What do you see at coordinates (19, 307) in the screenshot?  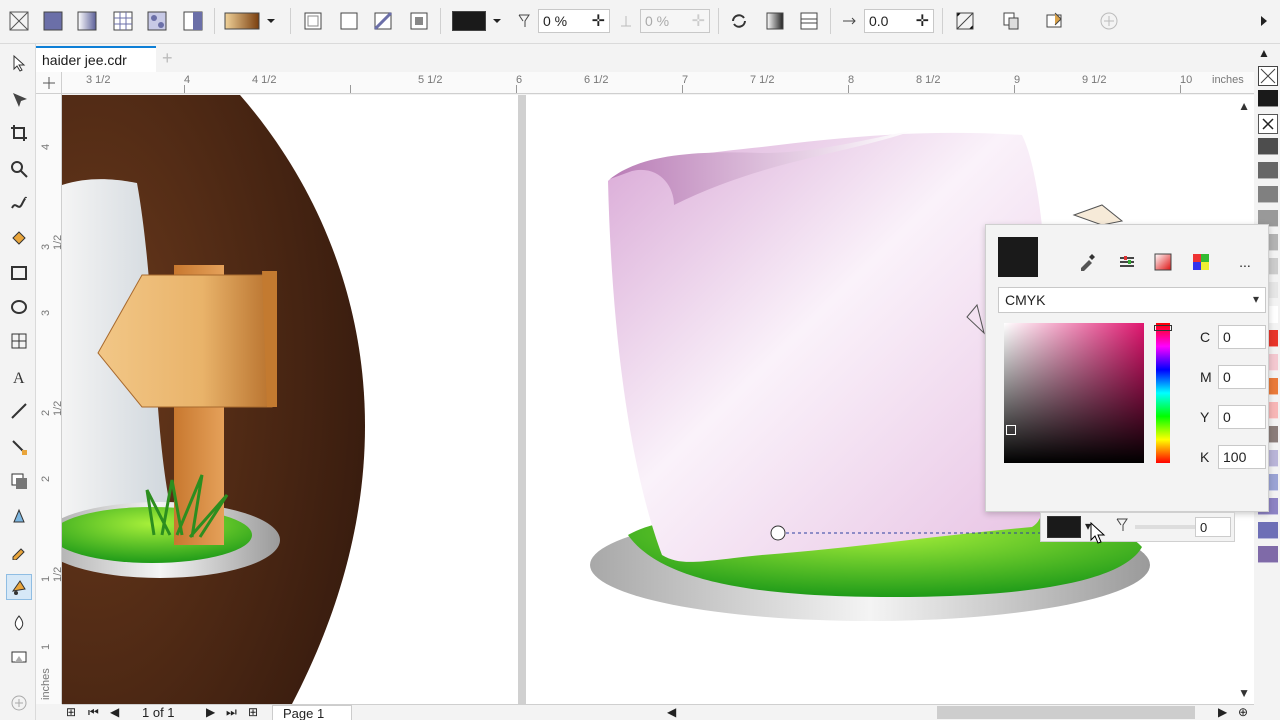 I see `ellipse-tool-icon` at bounding box center [19, 307].